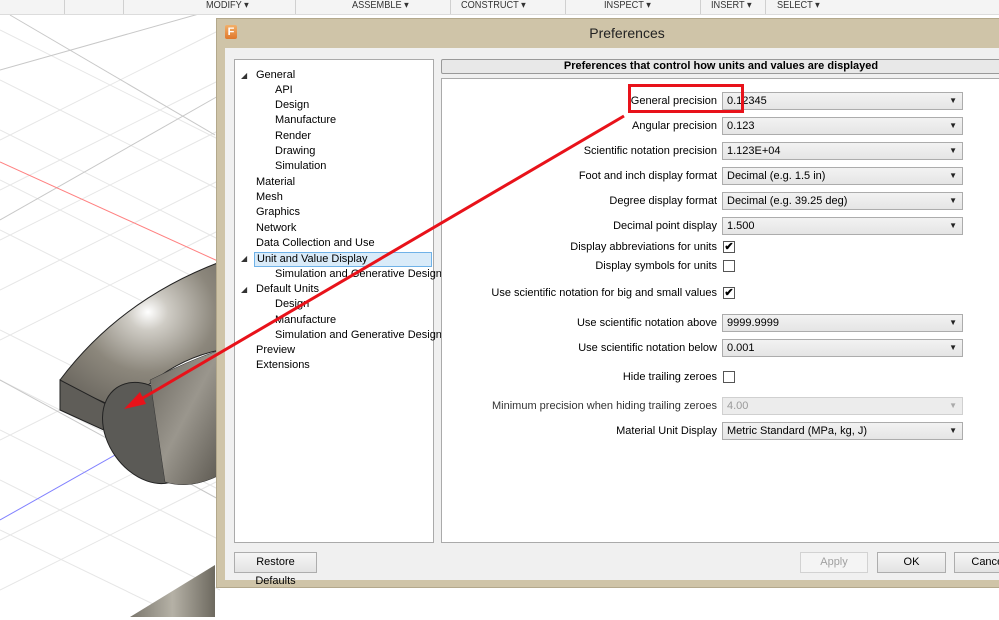  I want to click on hide-trailing-zeroes-label: Hide trailing zeroes, so click(669, 377).